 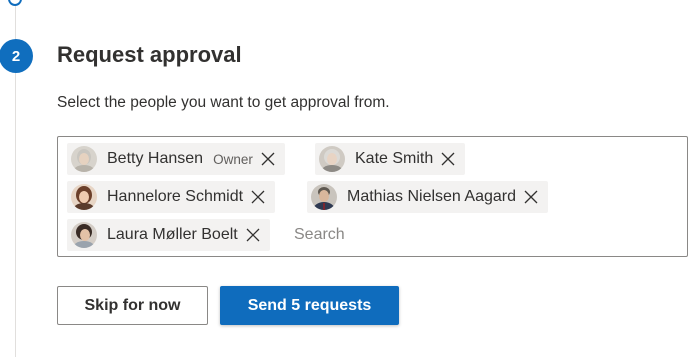 I want to click on person-chip: Betty Hansen Owner, so click(x=176, y=159).